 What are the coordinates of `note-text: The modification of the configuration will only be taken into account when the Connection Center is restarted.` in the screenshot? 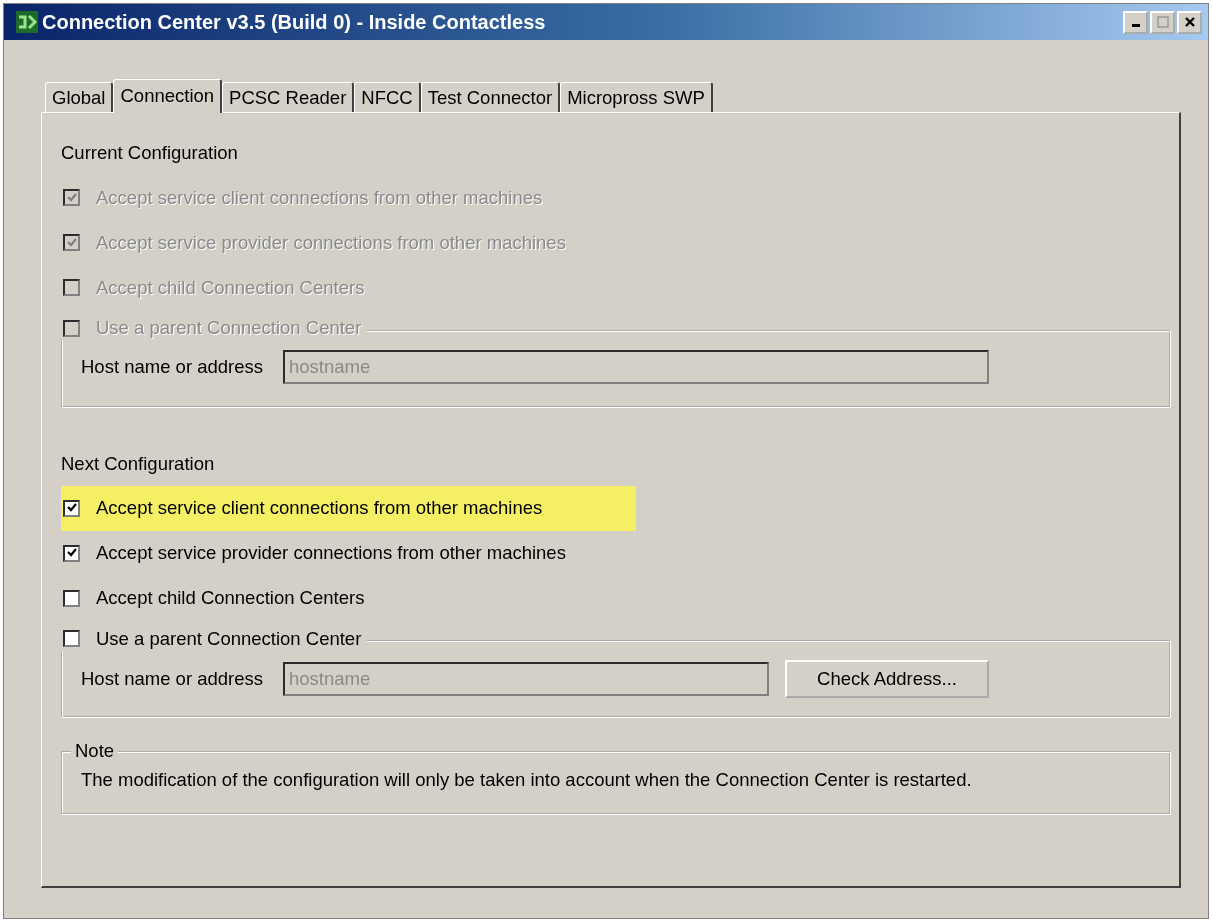 It's located at (526, 779).